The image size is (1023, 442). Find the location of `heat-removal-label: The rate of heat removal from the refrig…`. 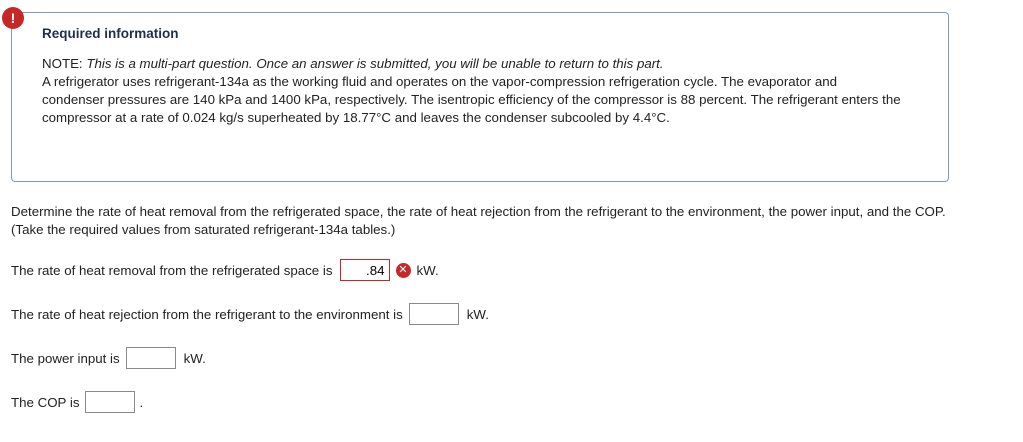

heat-removal-label: The rate of heat removal from the refrig… is located at coordinates (172, 270).